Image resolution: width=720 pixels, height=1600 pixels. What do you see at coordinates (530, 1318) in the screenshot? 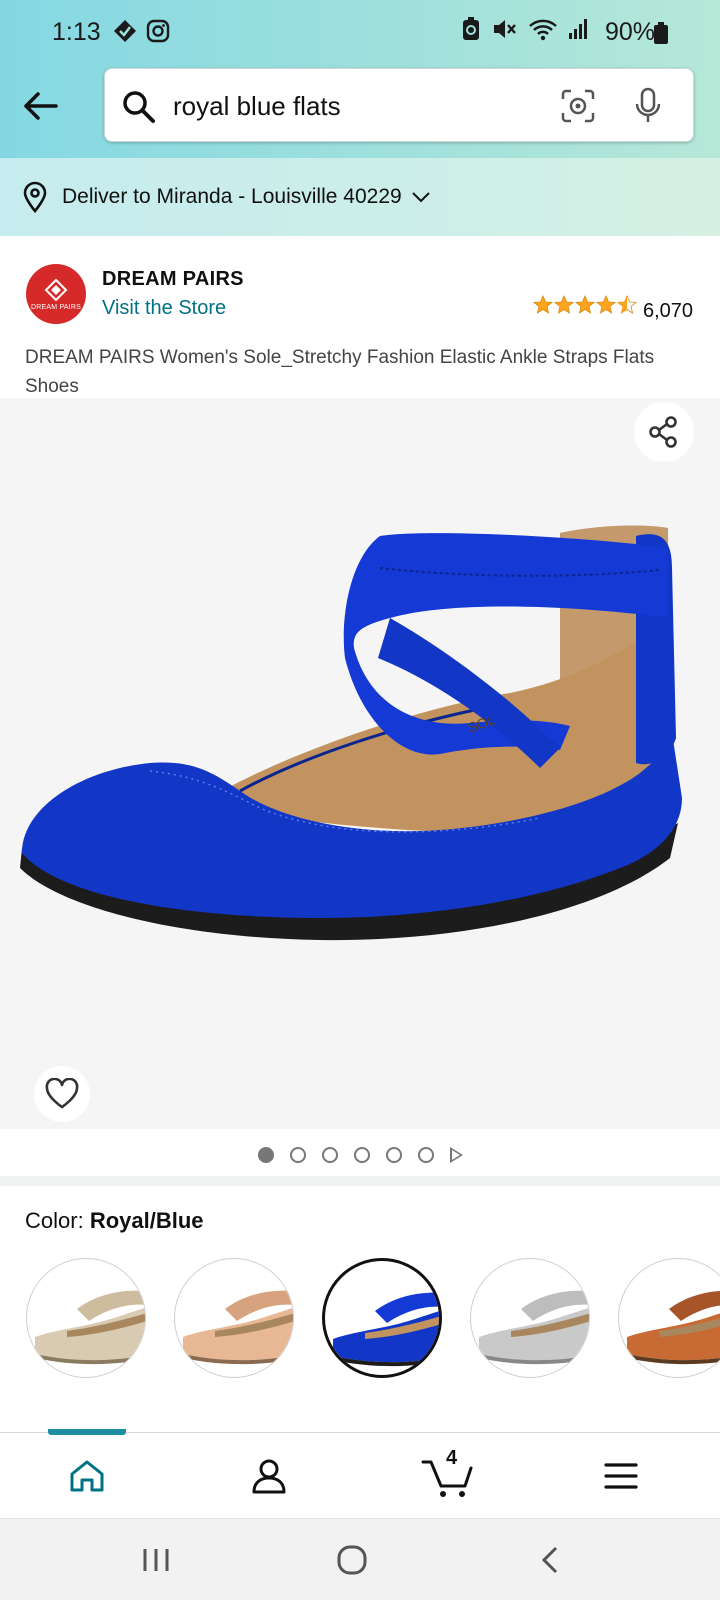
I see `color-swatch-silver` at bounding box center [530, 1318].